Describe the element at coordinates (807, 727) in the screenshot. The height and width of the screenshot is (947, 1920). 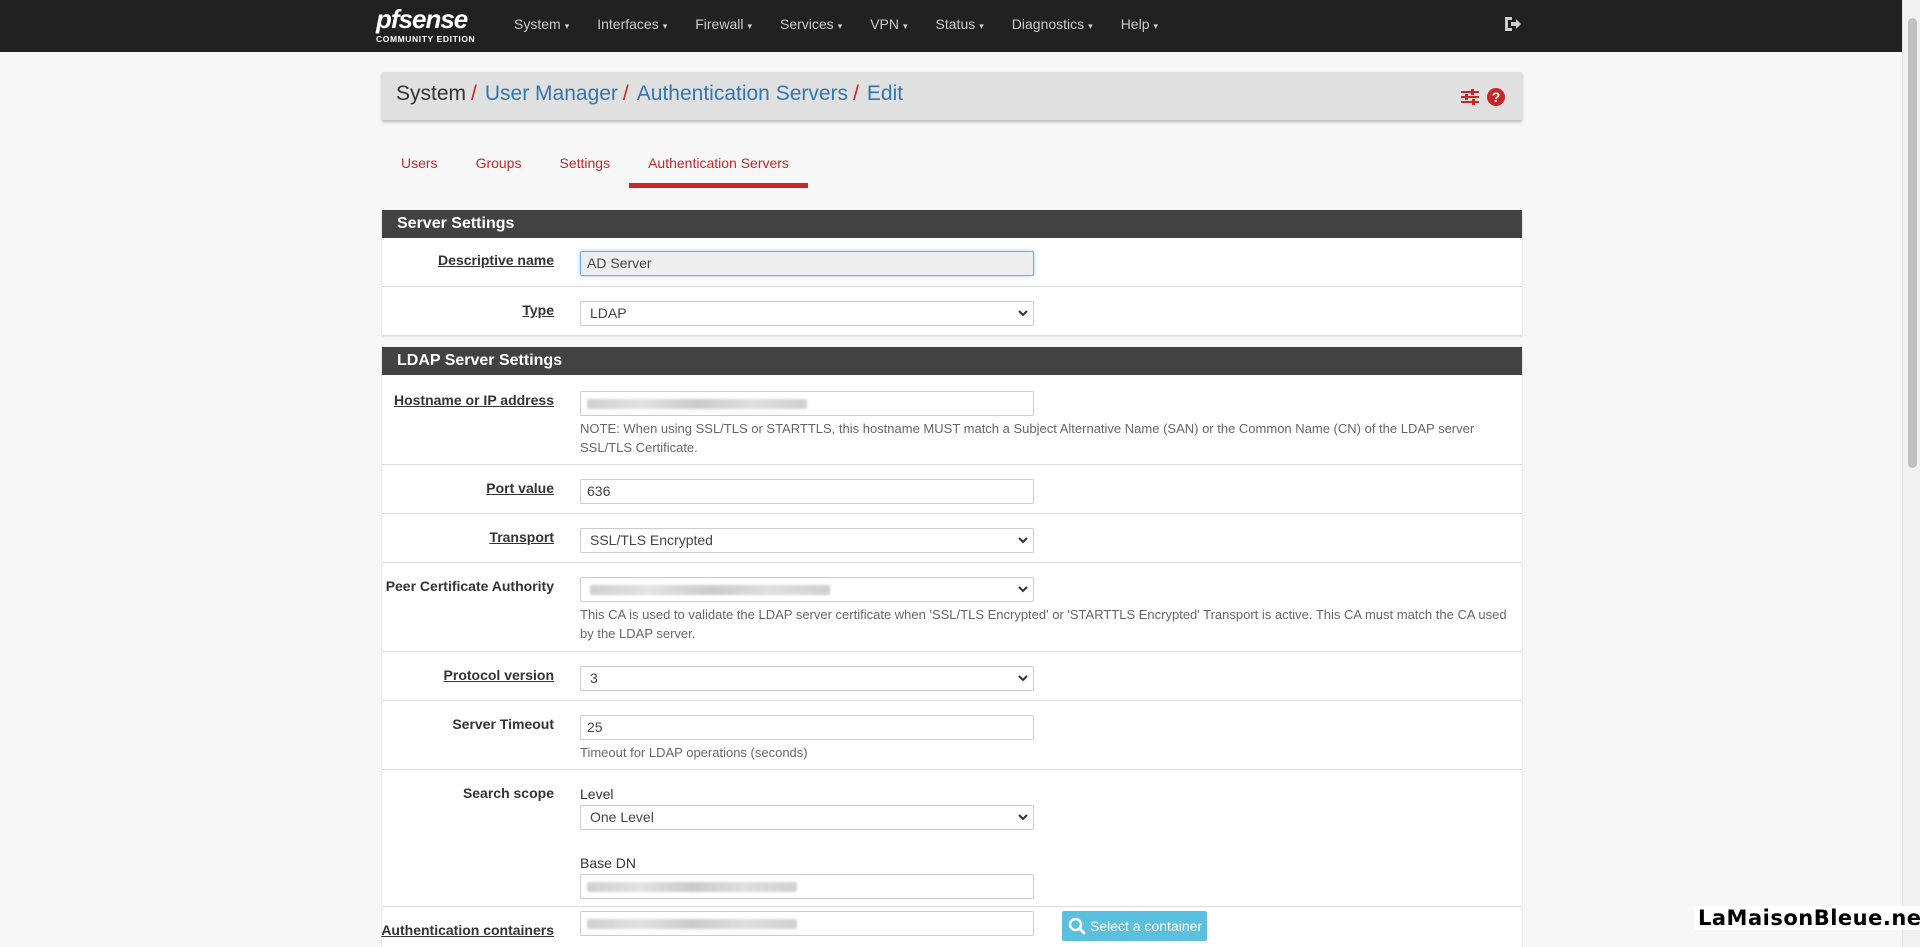
I see `timeout-input: 25` at that location.